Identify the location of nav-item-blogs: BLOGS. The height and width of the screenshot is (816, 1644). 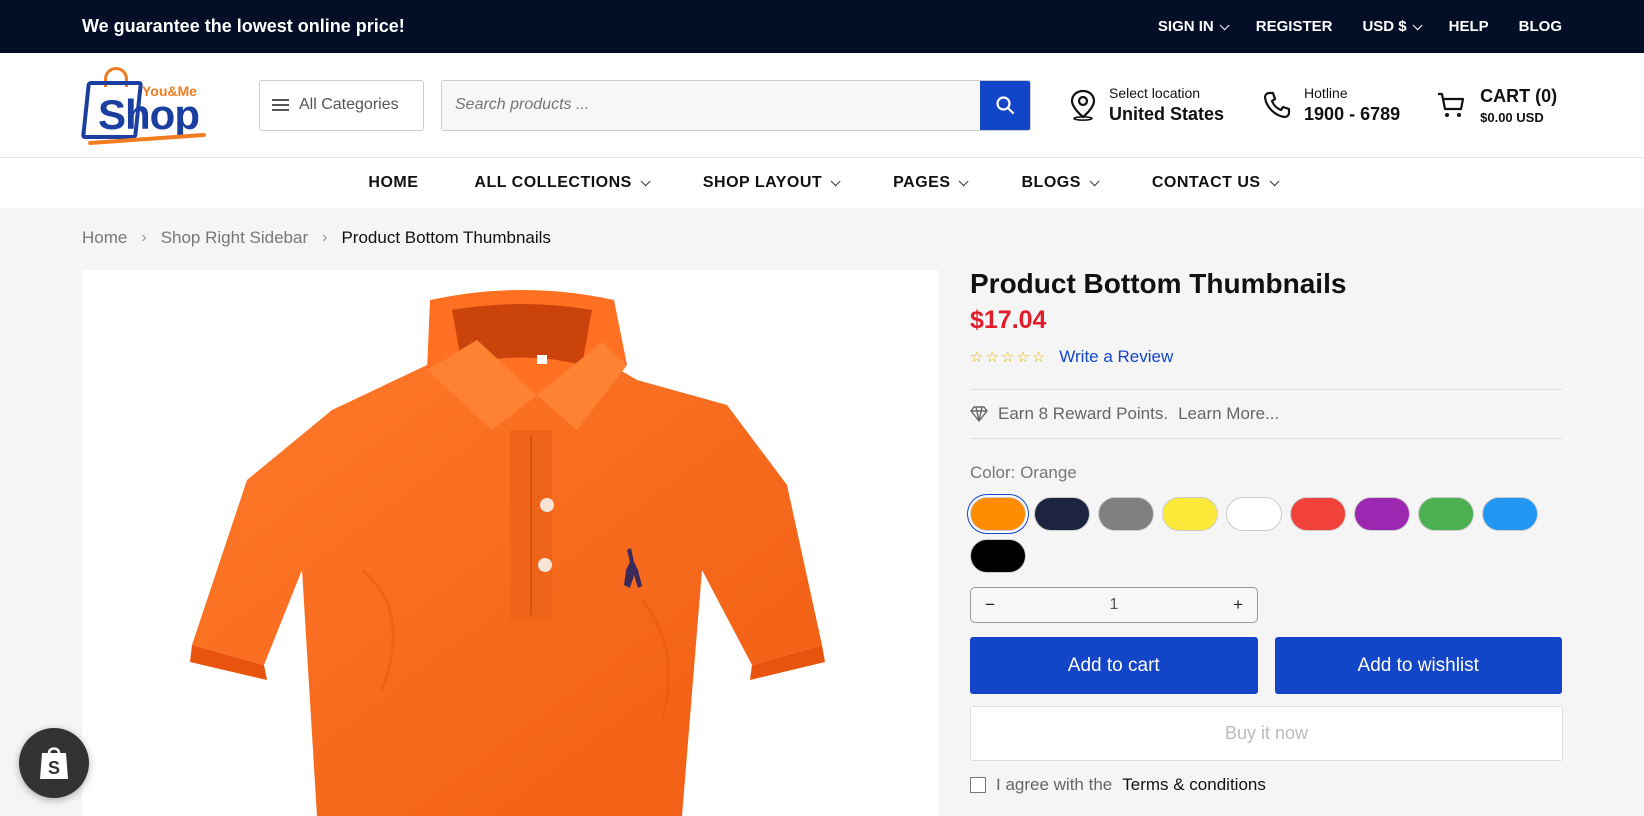
(1060, 183).